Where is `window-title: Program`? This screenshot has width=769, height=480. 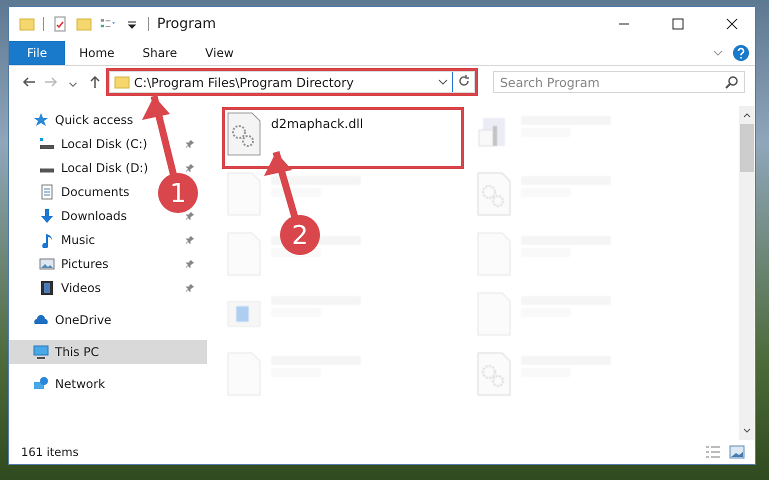 window-title: Program is located at coordinates (187, 24).